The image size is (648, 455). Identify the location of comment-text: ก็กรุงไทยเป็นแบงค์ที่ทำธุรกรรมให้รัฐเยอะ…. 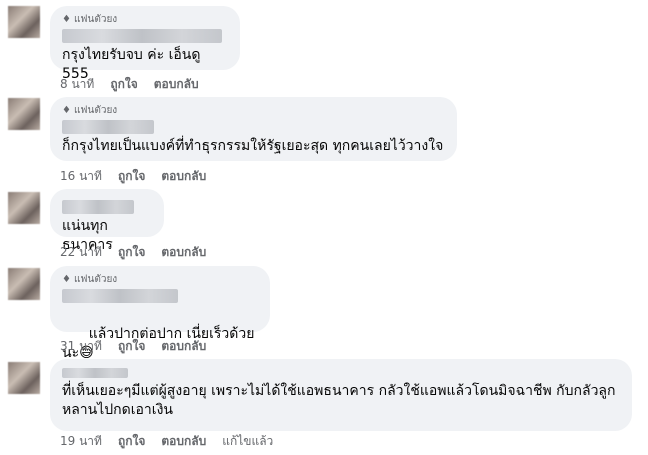
(253, 146).